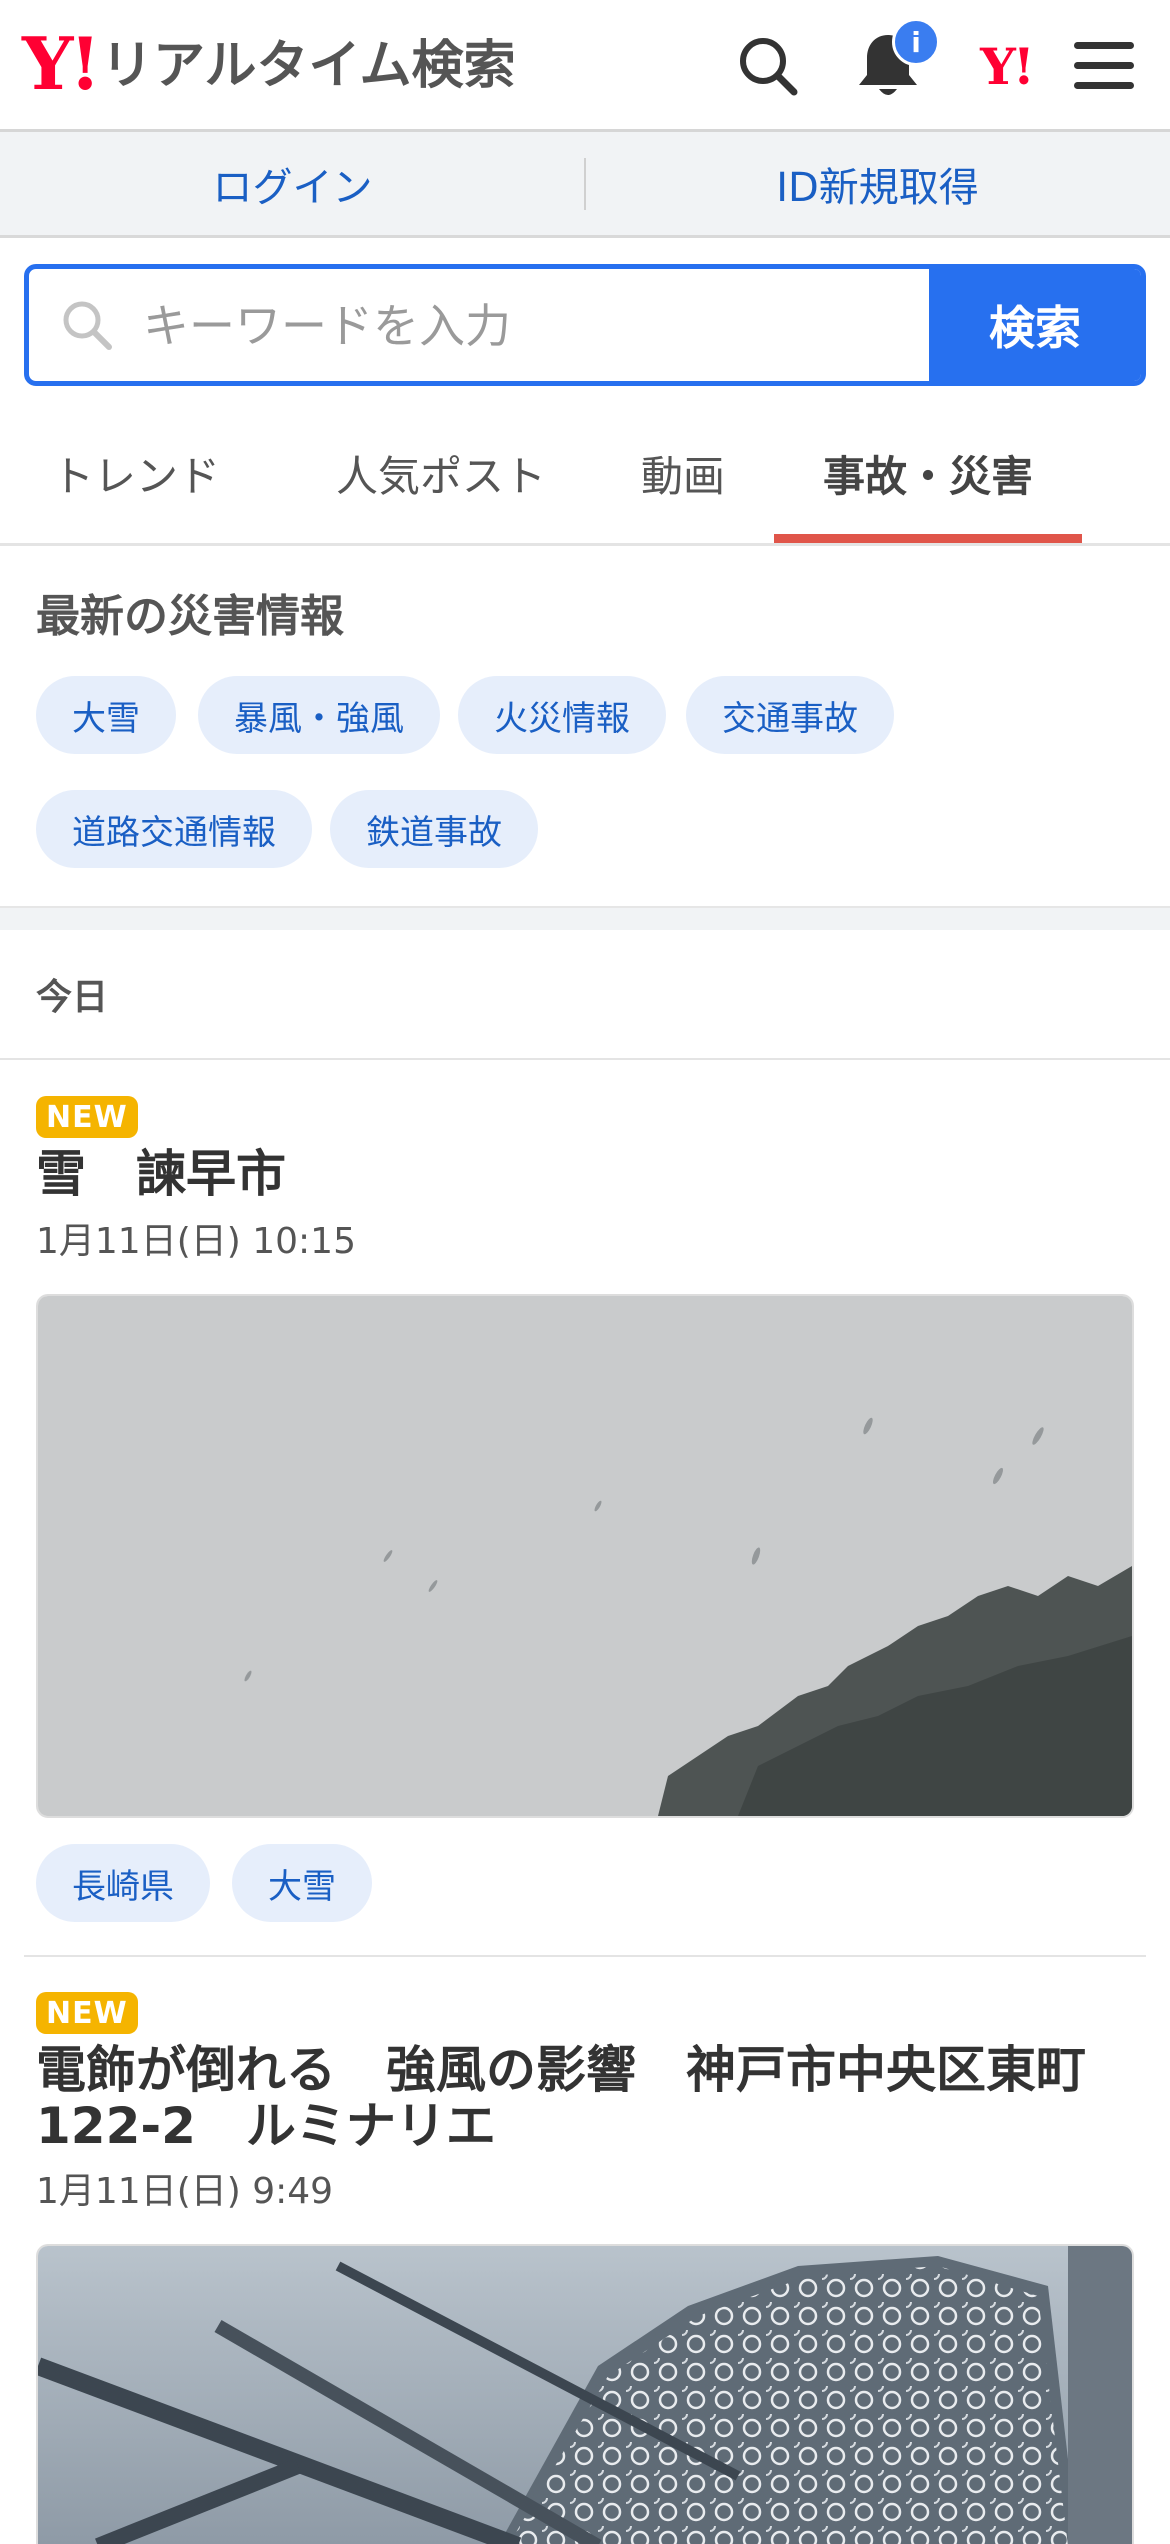 This screenshot has width=1170, height=2544. Describe the element at coordinates (319, 715) in the screenshot. I see `chip-storm: 暴風・強風` at that location.